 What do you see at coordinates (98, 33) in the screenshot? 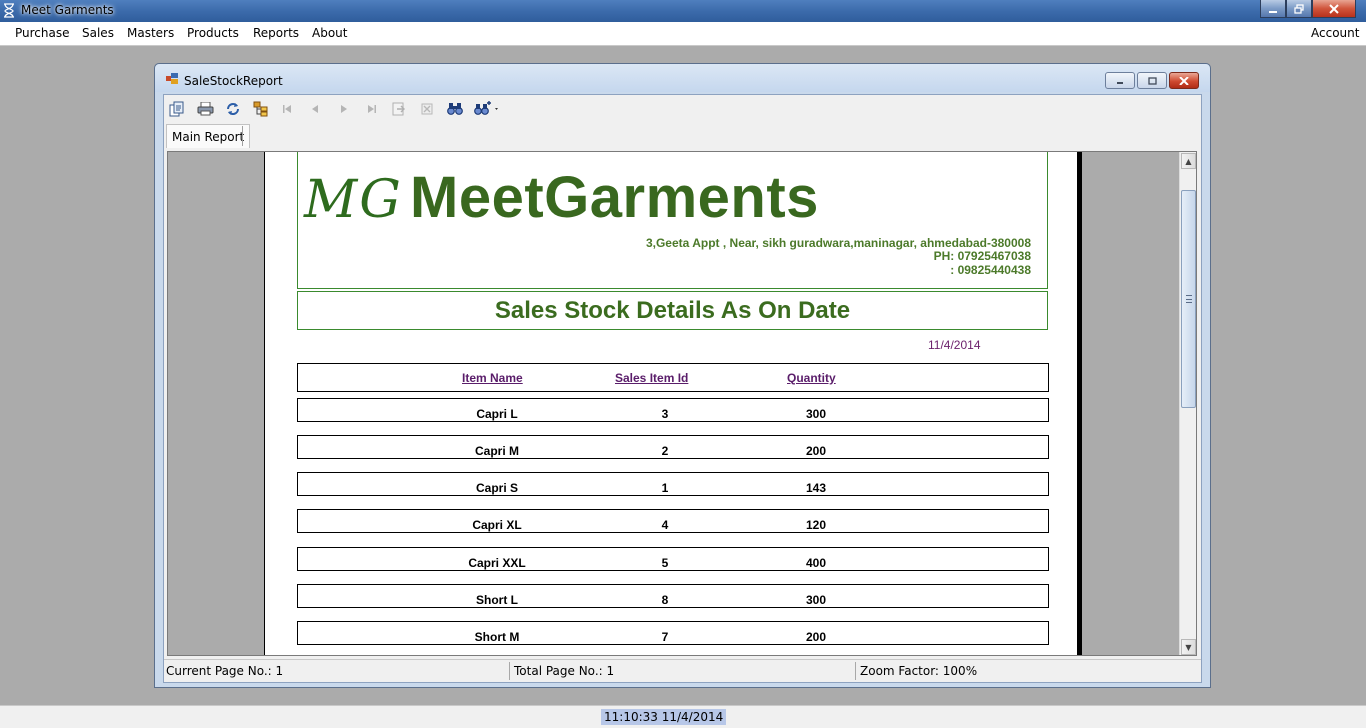
I see `menu-sales: Sales` at bounding box center [98, 33].